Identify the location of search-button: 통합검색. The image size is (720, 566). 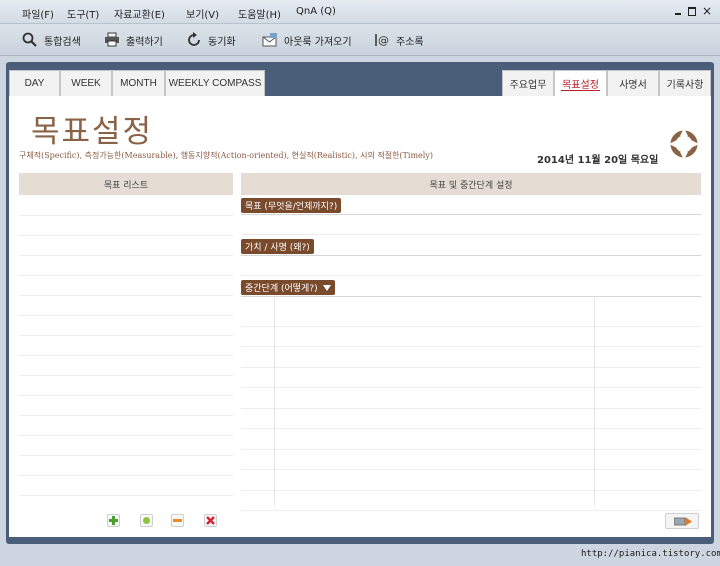
(51, 40).